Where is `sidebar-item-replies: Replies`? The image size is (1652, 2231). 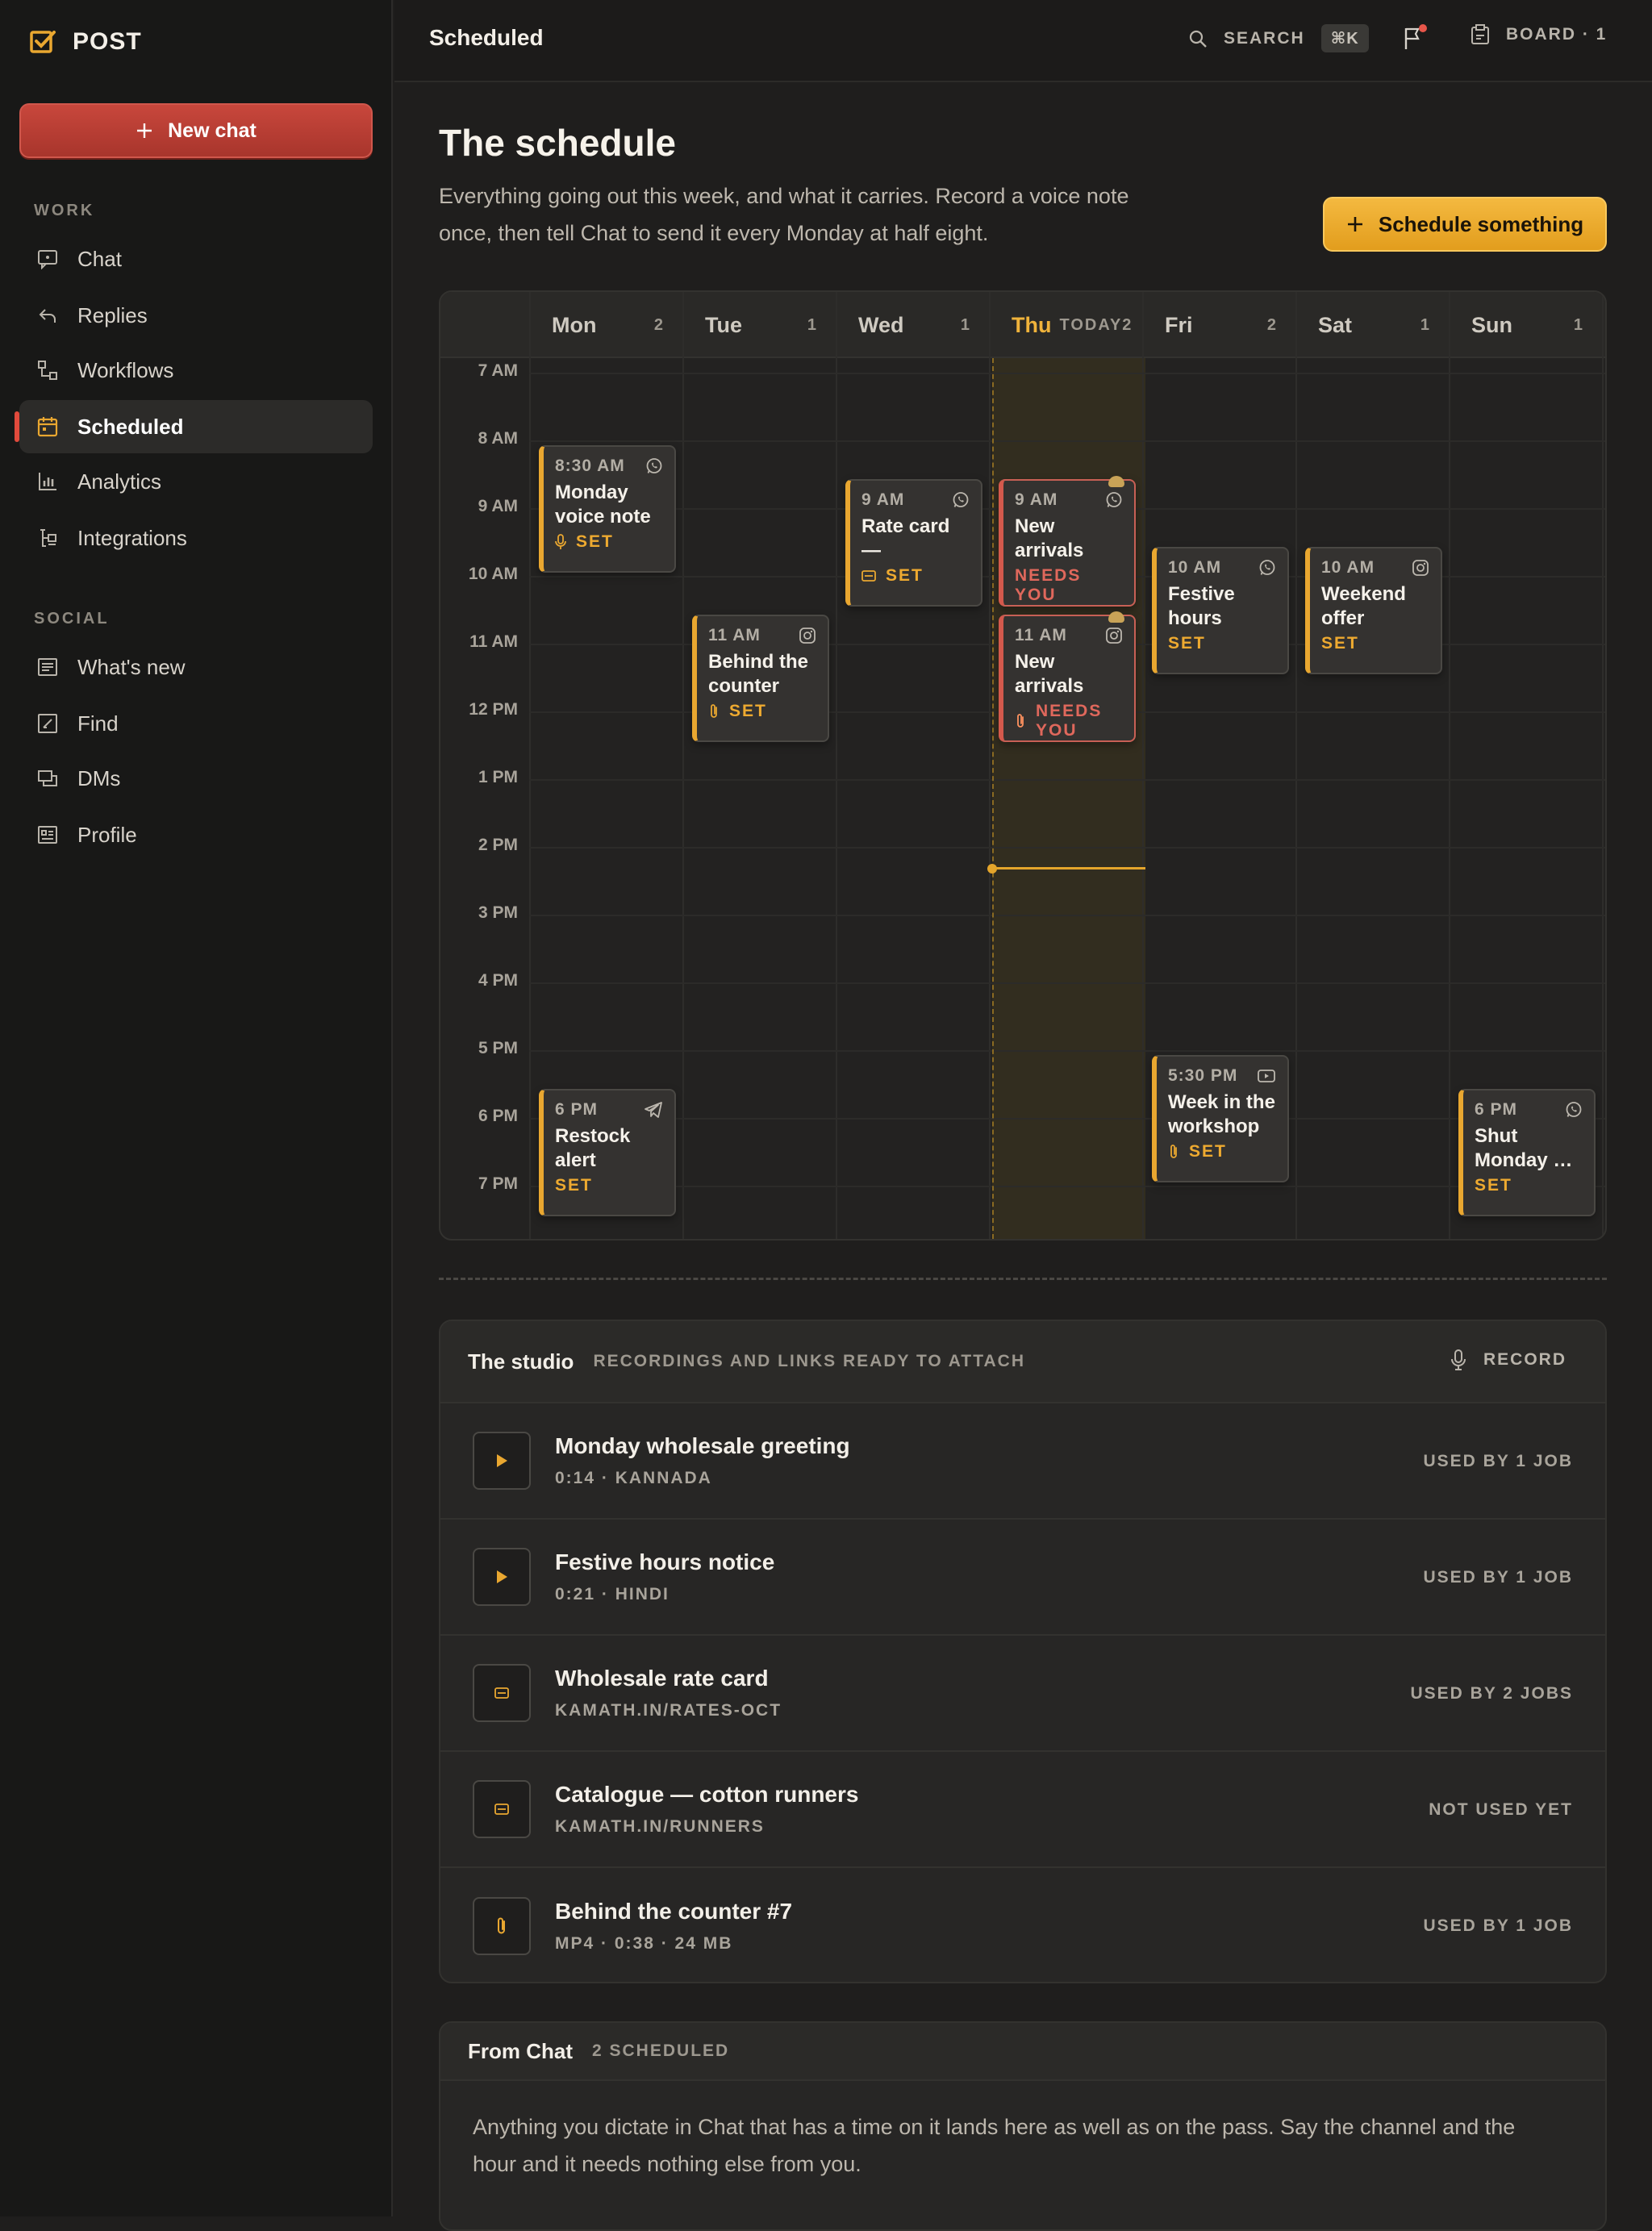
sidebar-item-replies: Replies is located at coordinates (196, 315).